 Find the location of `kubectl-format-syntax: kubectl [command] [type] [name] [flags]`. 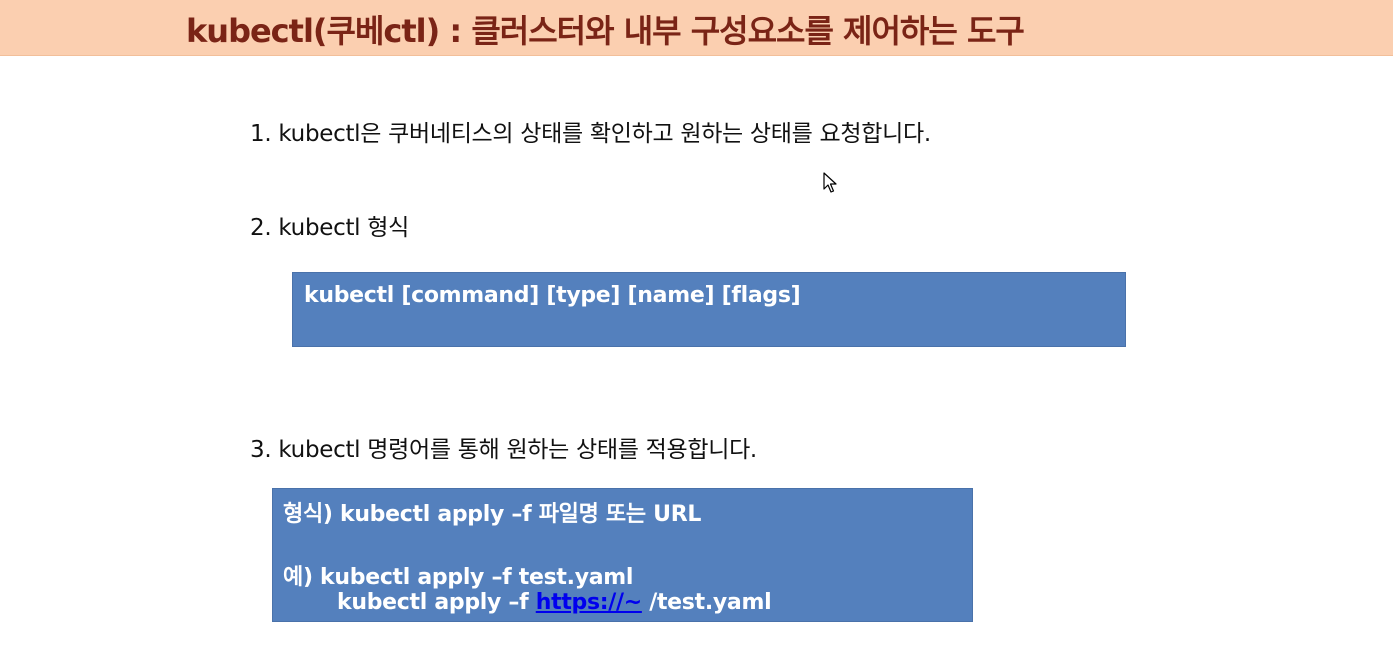

kubectl-format-syntax: kubectl [command] [type] [name] [flags] is located at coordinates (552, 295).